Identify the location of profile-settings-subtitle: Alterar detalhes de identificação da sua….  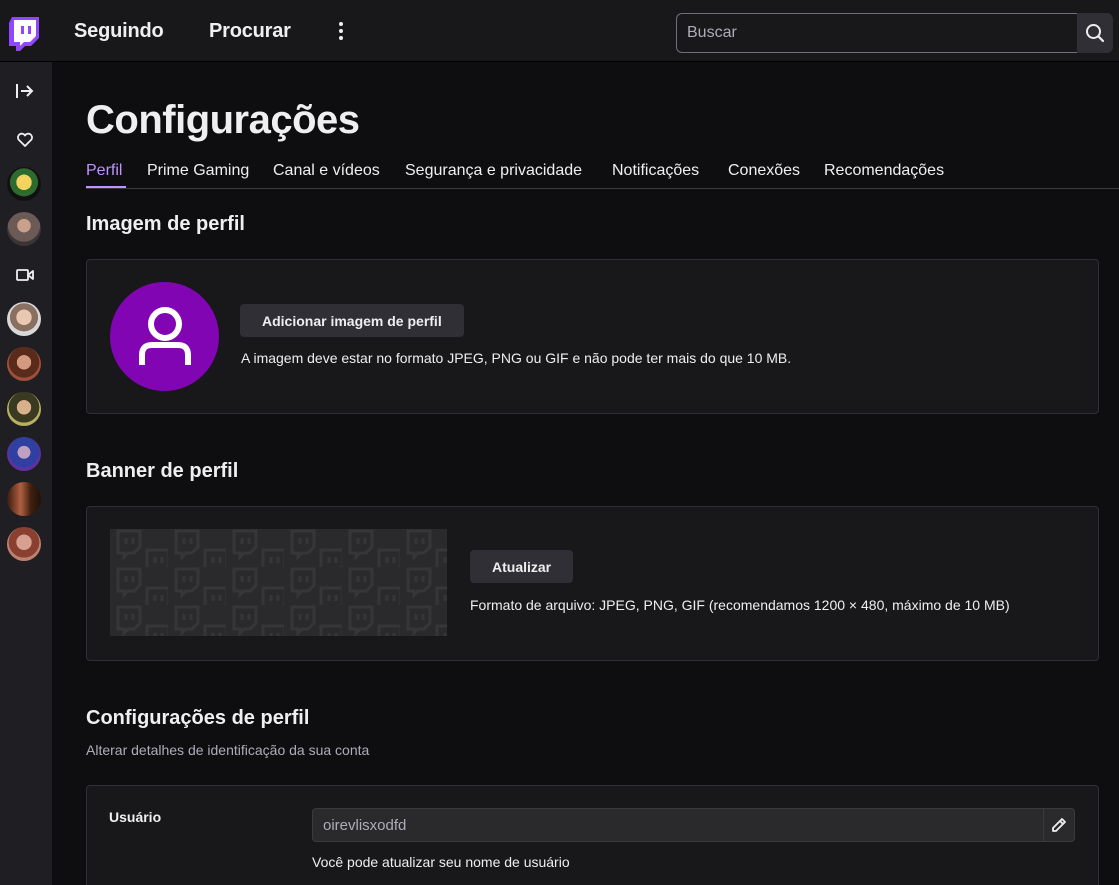
(228, 750).